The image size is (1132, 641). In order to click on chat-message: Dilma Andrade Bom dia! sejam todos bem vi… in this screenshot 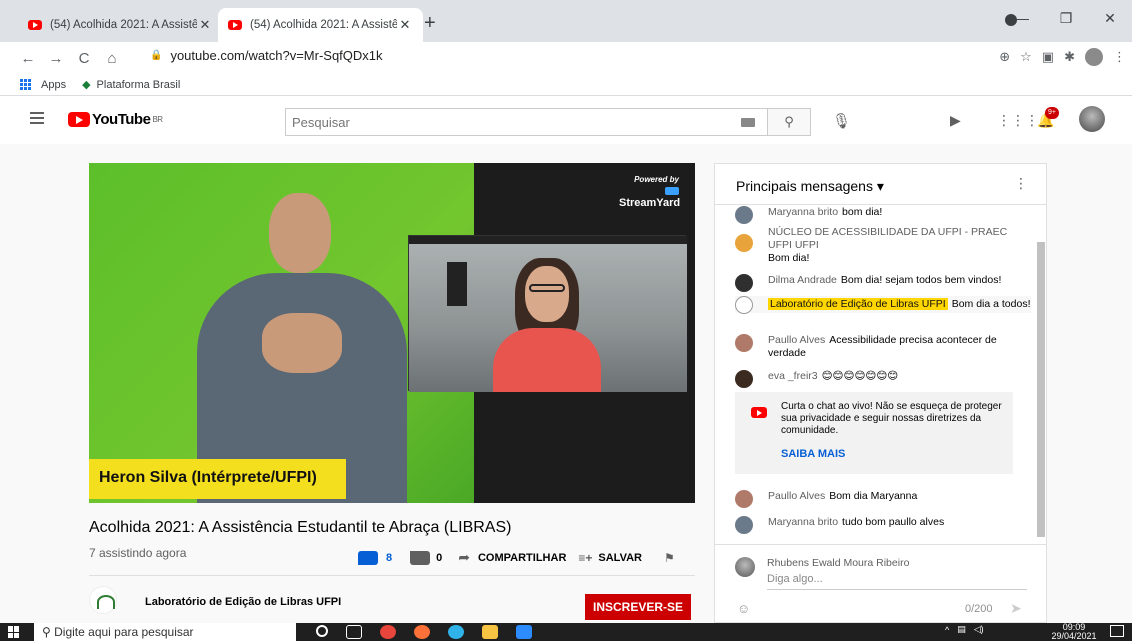, I will do `click(883, 283)`.